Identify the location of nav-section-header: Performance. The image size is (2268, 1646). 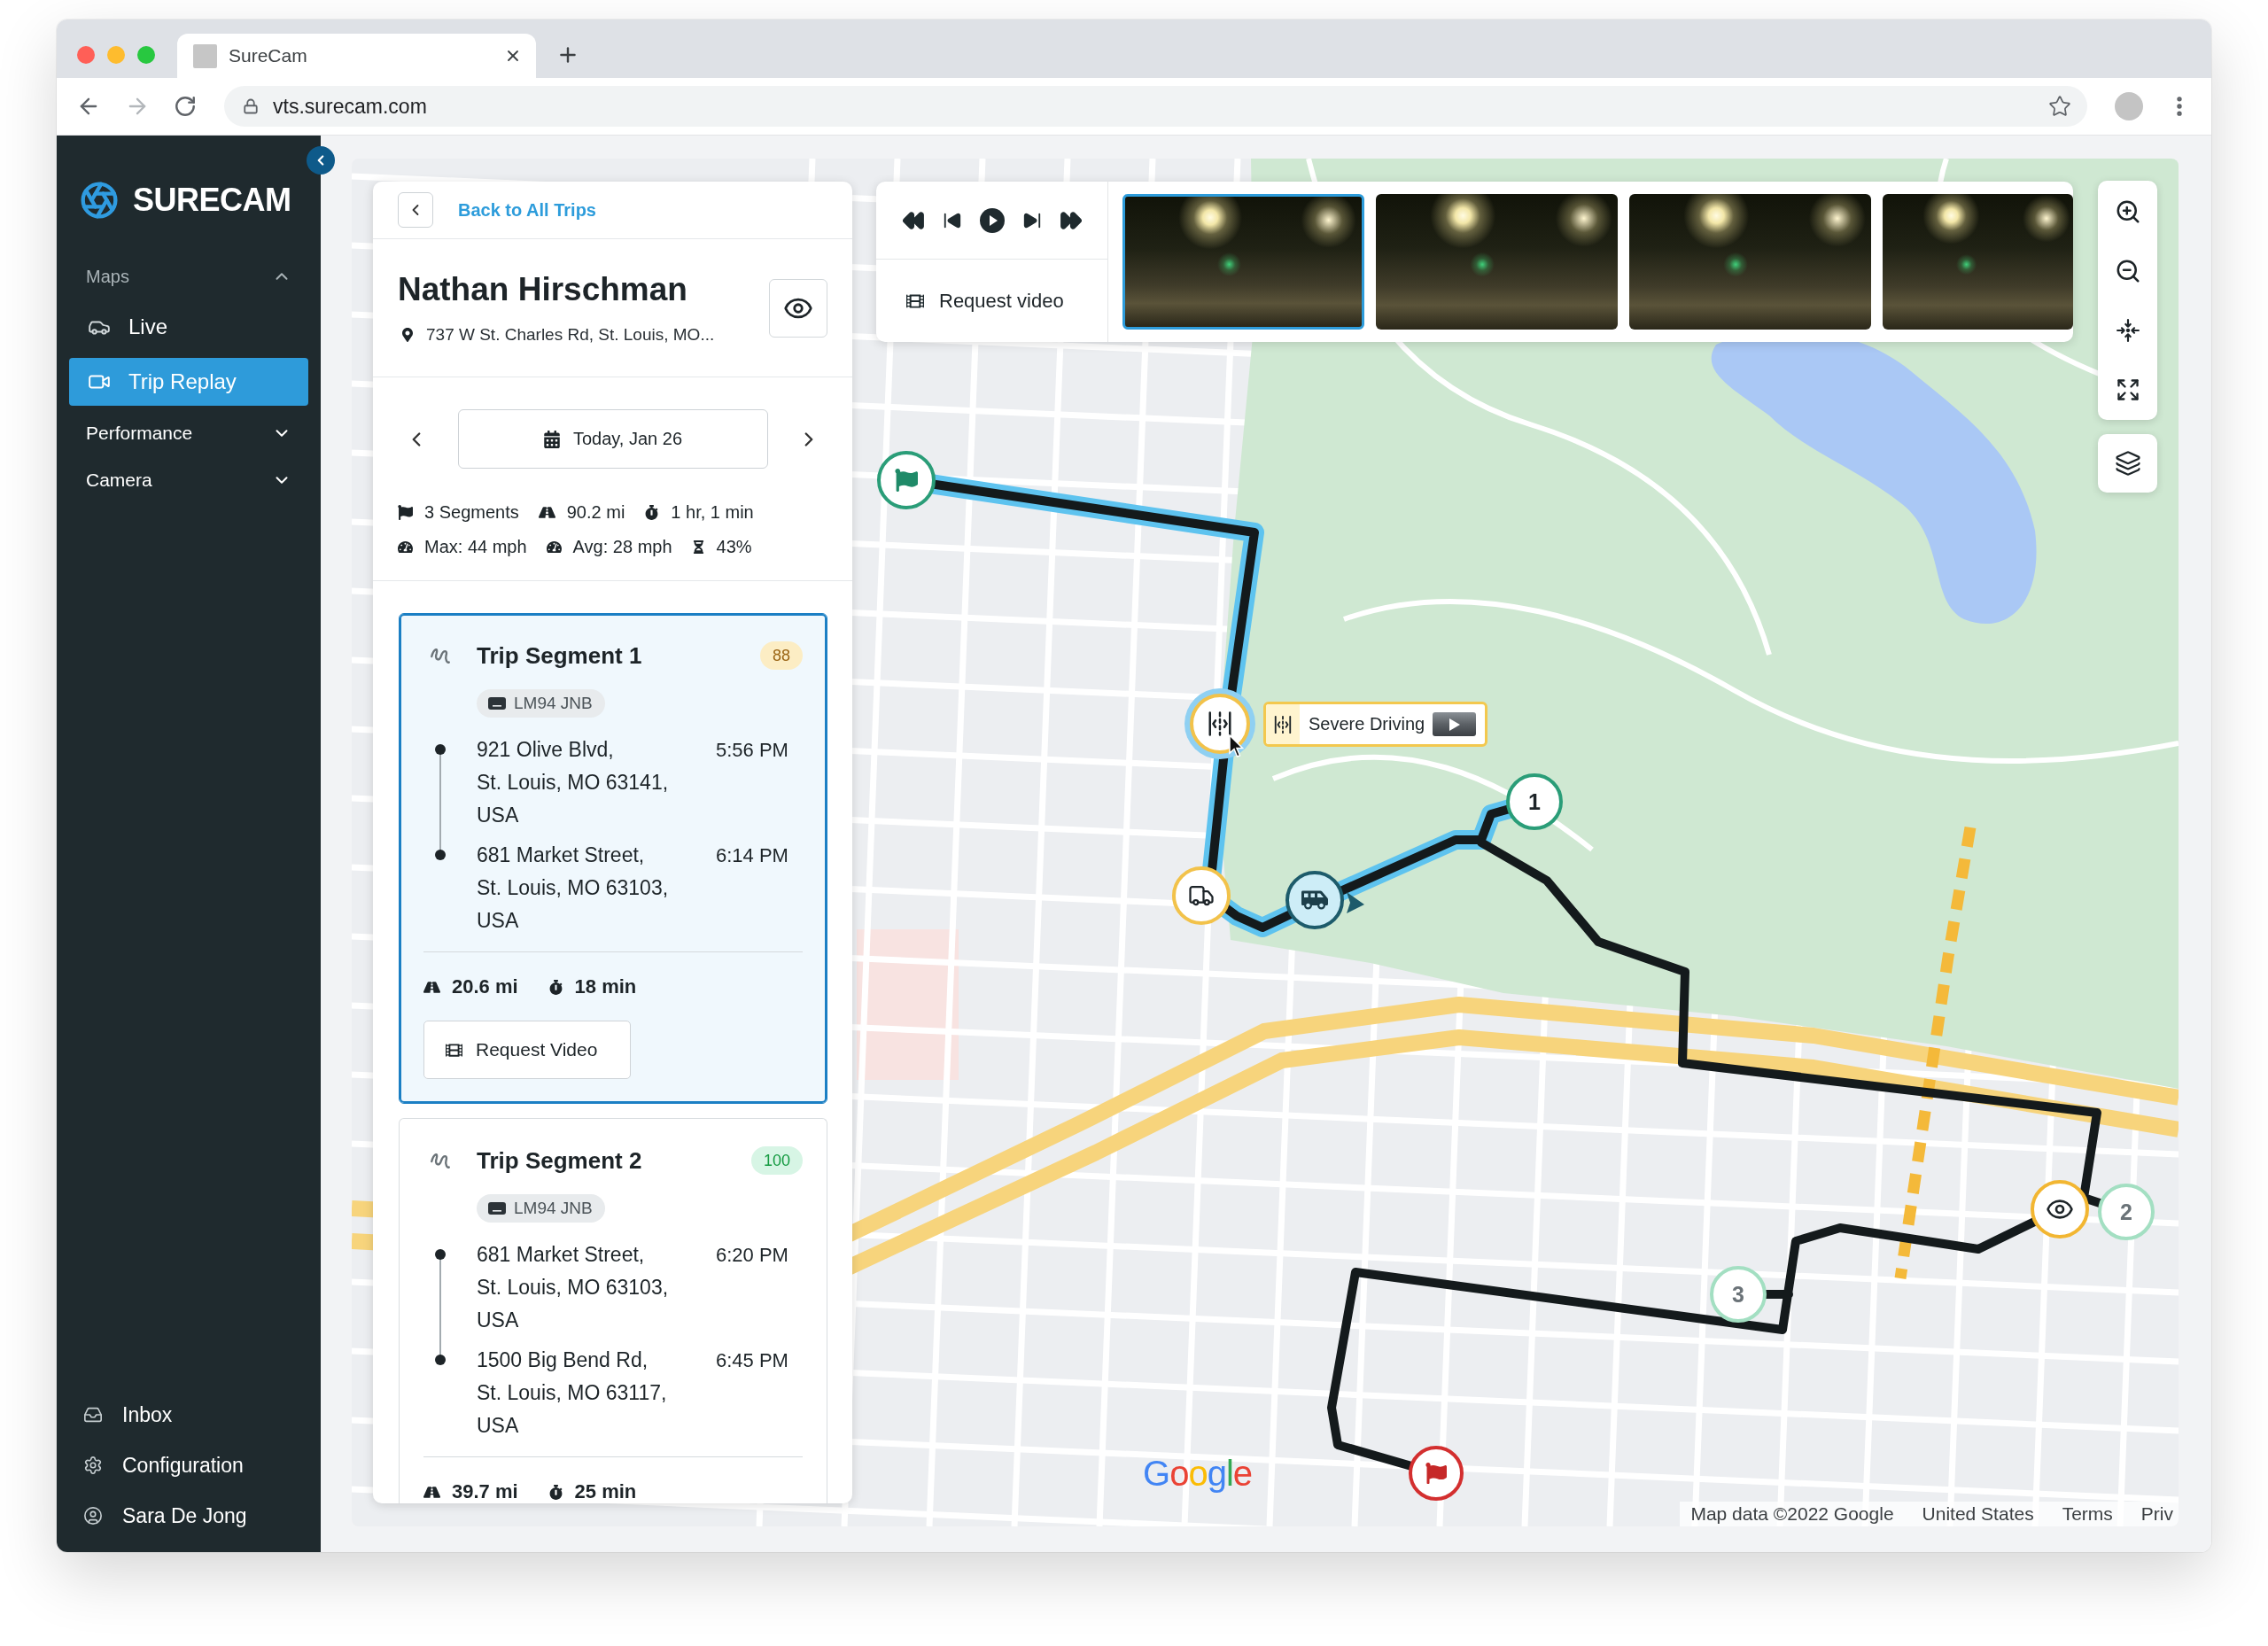
(188, 433).